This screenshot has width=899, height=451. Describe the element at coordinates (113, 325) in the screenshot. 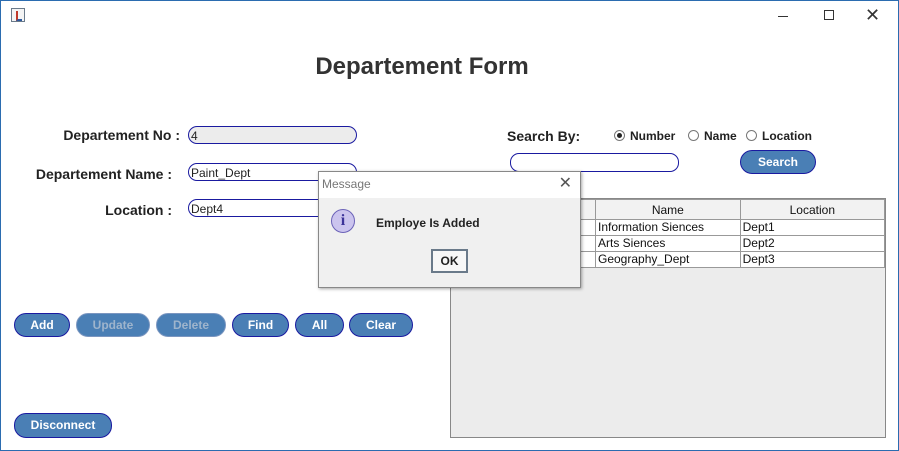

I see `update-button: Update` at that location.